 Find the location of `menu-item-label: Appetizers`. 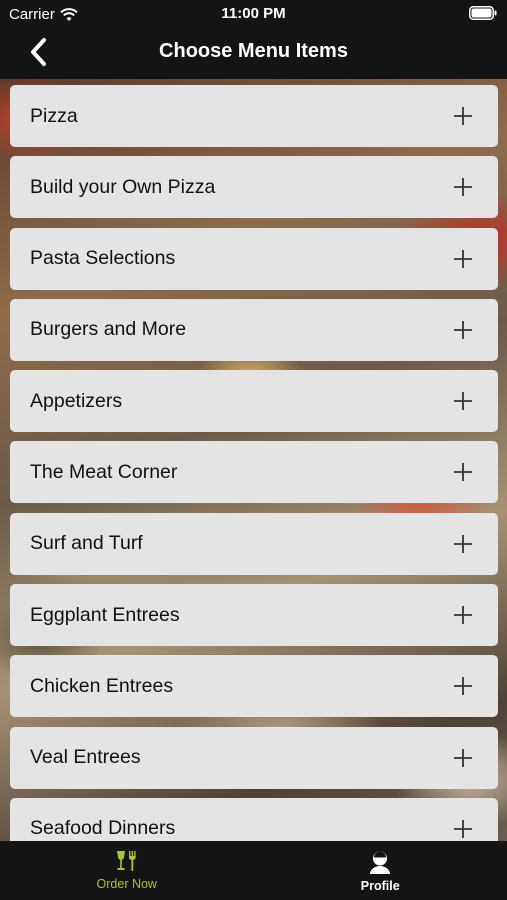

menu-item-label: Appetizers is located at coordinates (76, 400).